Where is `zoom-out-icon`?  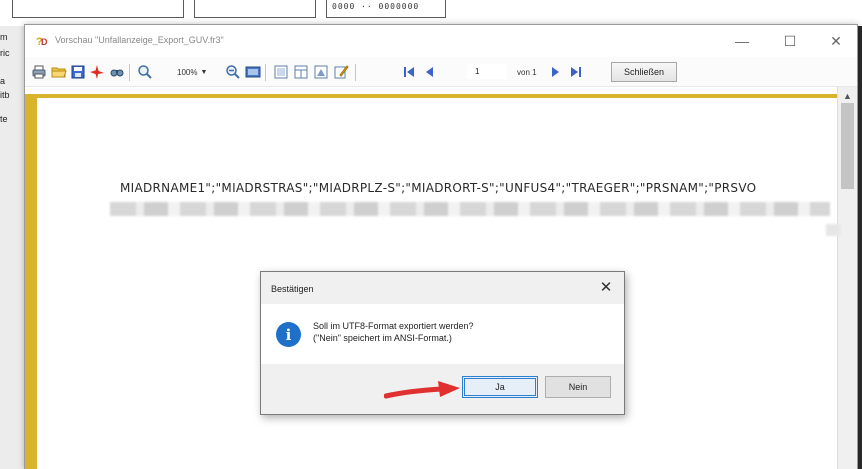
zoom-out-icon is located at coordinates (233, 72).